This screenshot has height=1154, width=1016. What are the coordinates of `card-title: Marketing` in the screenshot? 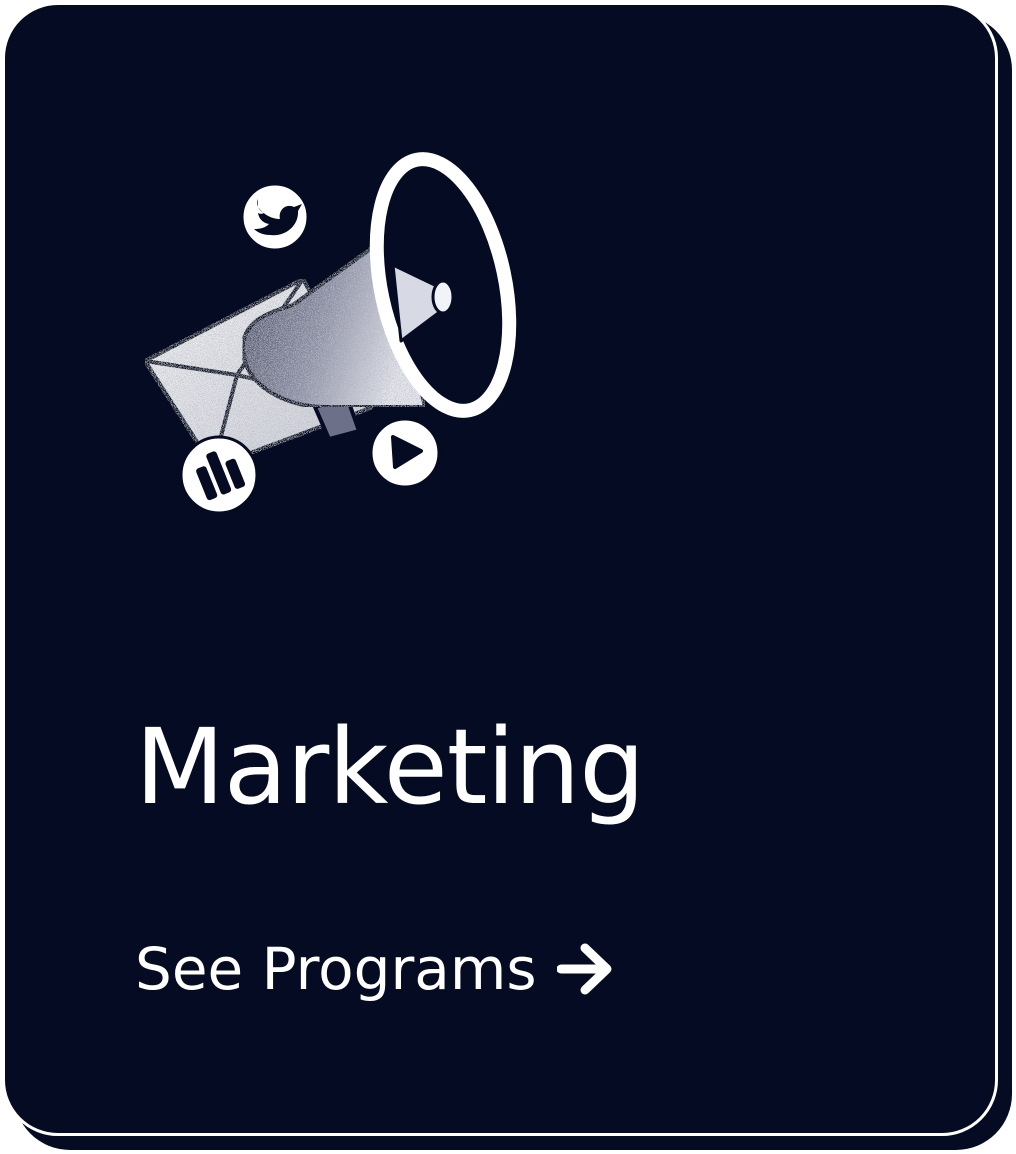 It's located at (390, 767).